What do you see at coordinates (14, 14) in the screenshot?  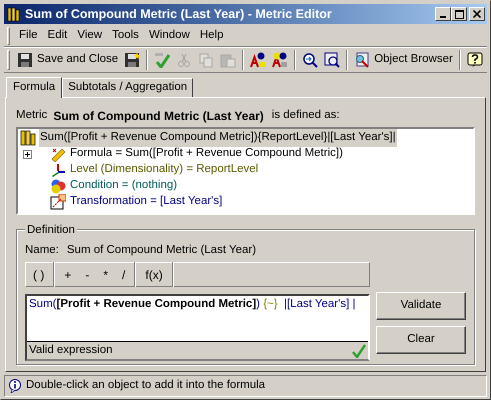 I see `app-icon` at bounding box center [14, 14].